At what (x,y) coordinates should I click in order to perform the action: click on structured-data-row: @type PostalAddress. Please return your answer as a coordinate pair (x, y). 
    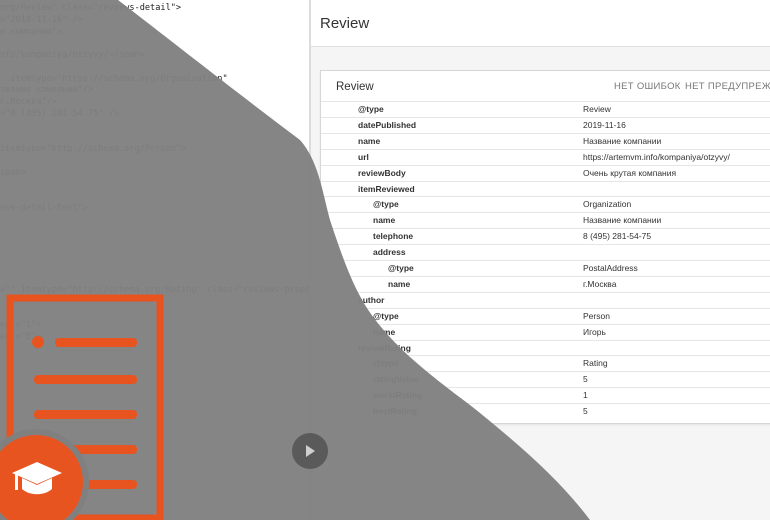
    Looking at the image, I should click on (545, 268).